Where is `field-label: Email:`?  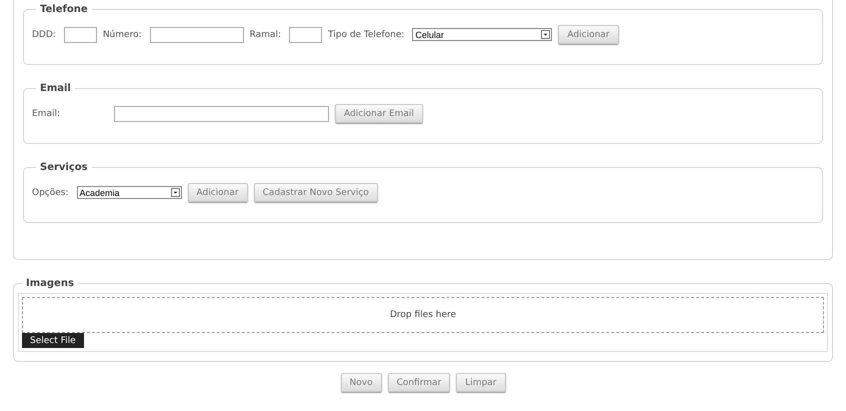 field-label: Email: is located at coordinates (47, 113).